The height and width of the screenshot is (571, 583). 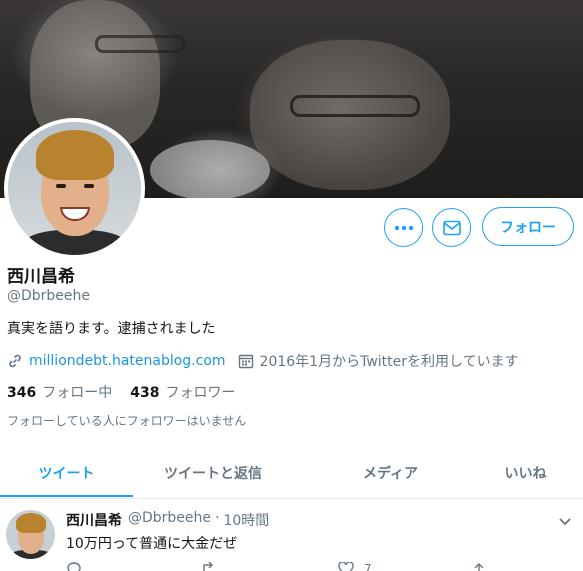 I want to click on profile-avatar, so click(x=74, y=188).